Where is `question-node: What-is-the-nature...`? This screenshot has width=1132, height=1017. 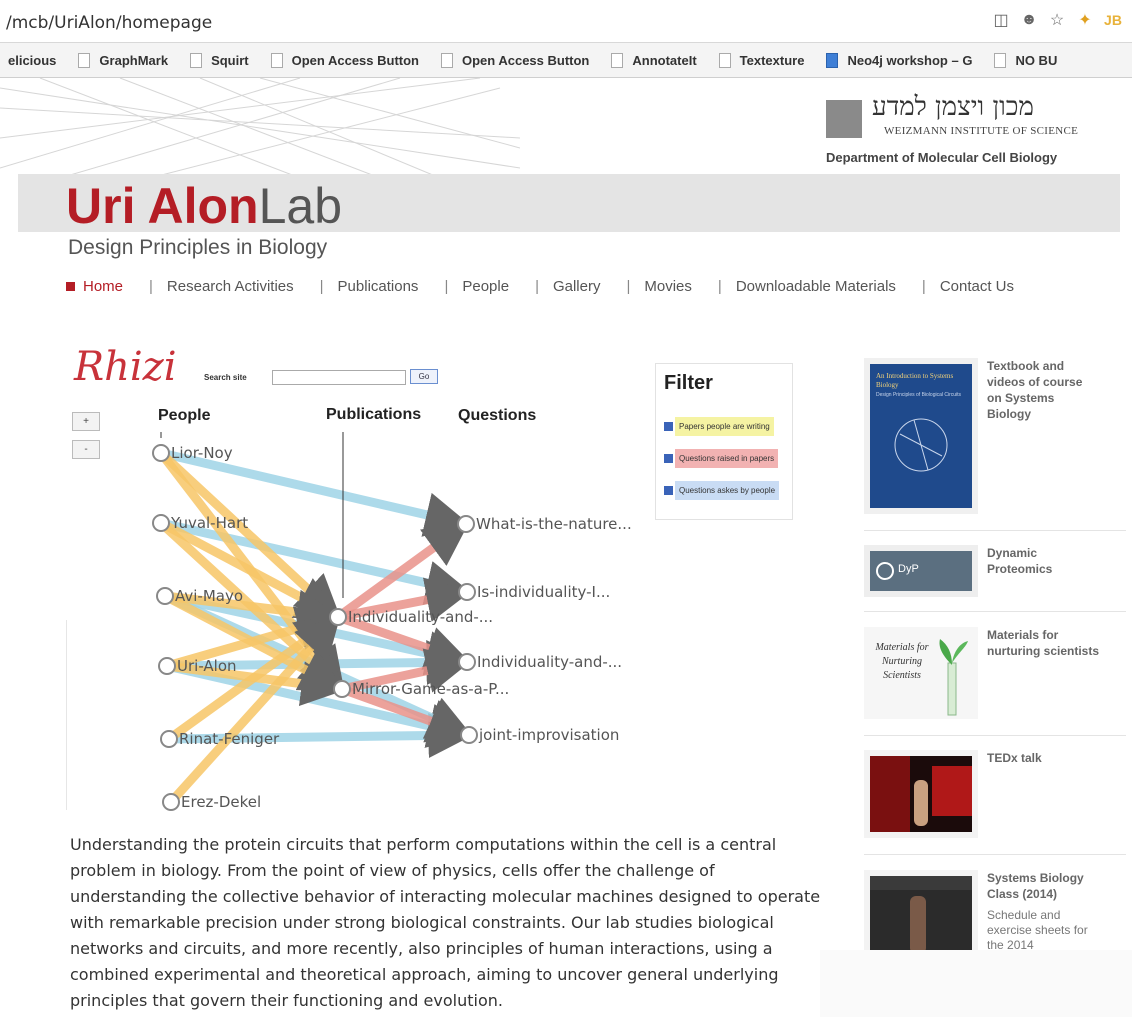 question-node: What-is-the-nature... is located at coordinates (544, 524).